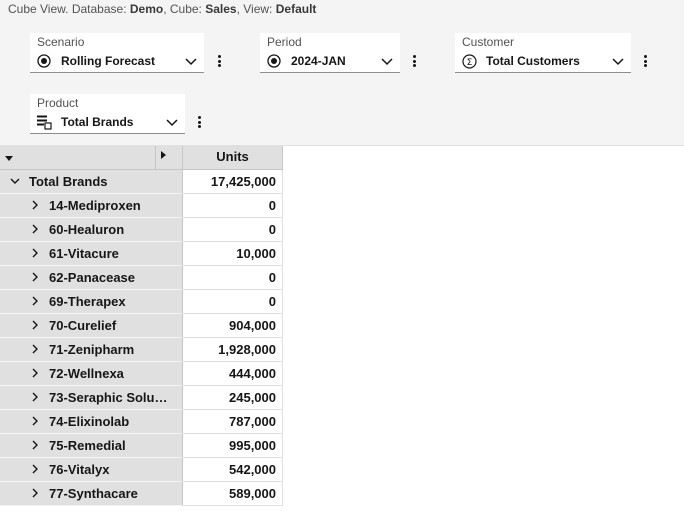 The width and height of the screenshot is (684, 511). I want to click on breadcrumb-view: Default, so click(296, 9).